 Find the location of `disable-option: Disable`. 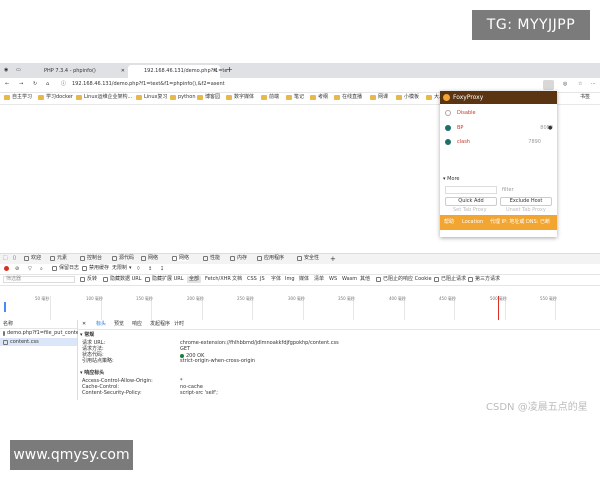

disable-option: Disable is located at coordinates (460, 113).